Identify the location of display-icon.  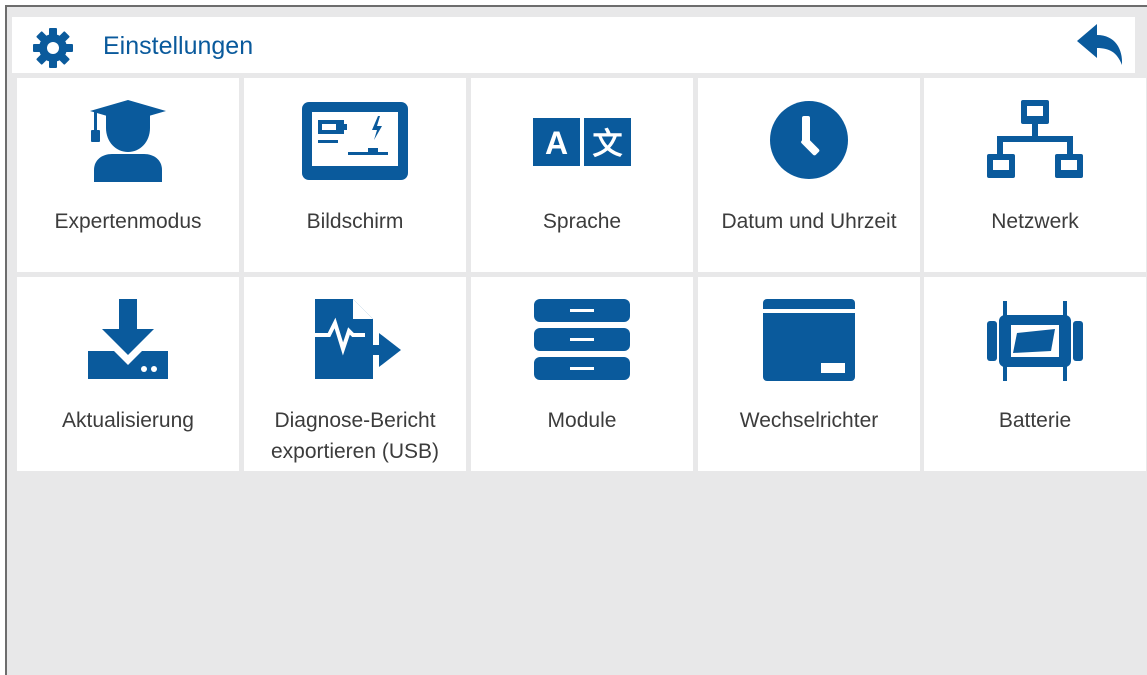
(355, 141).